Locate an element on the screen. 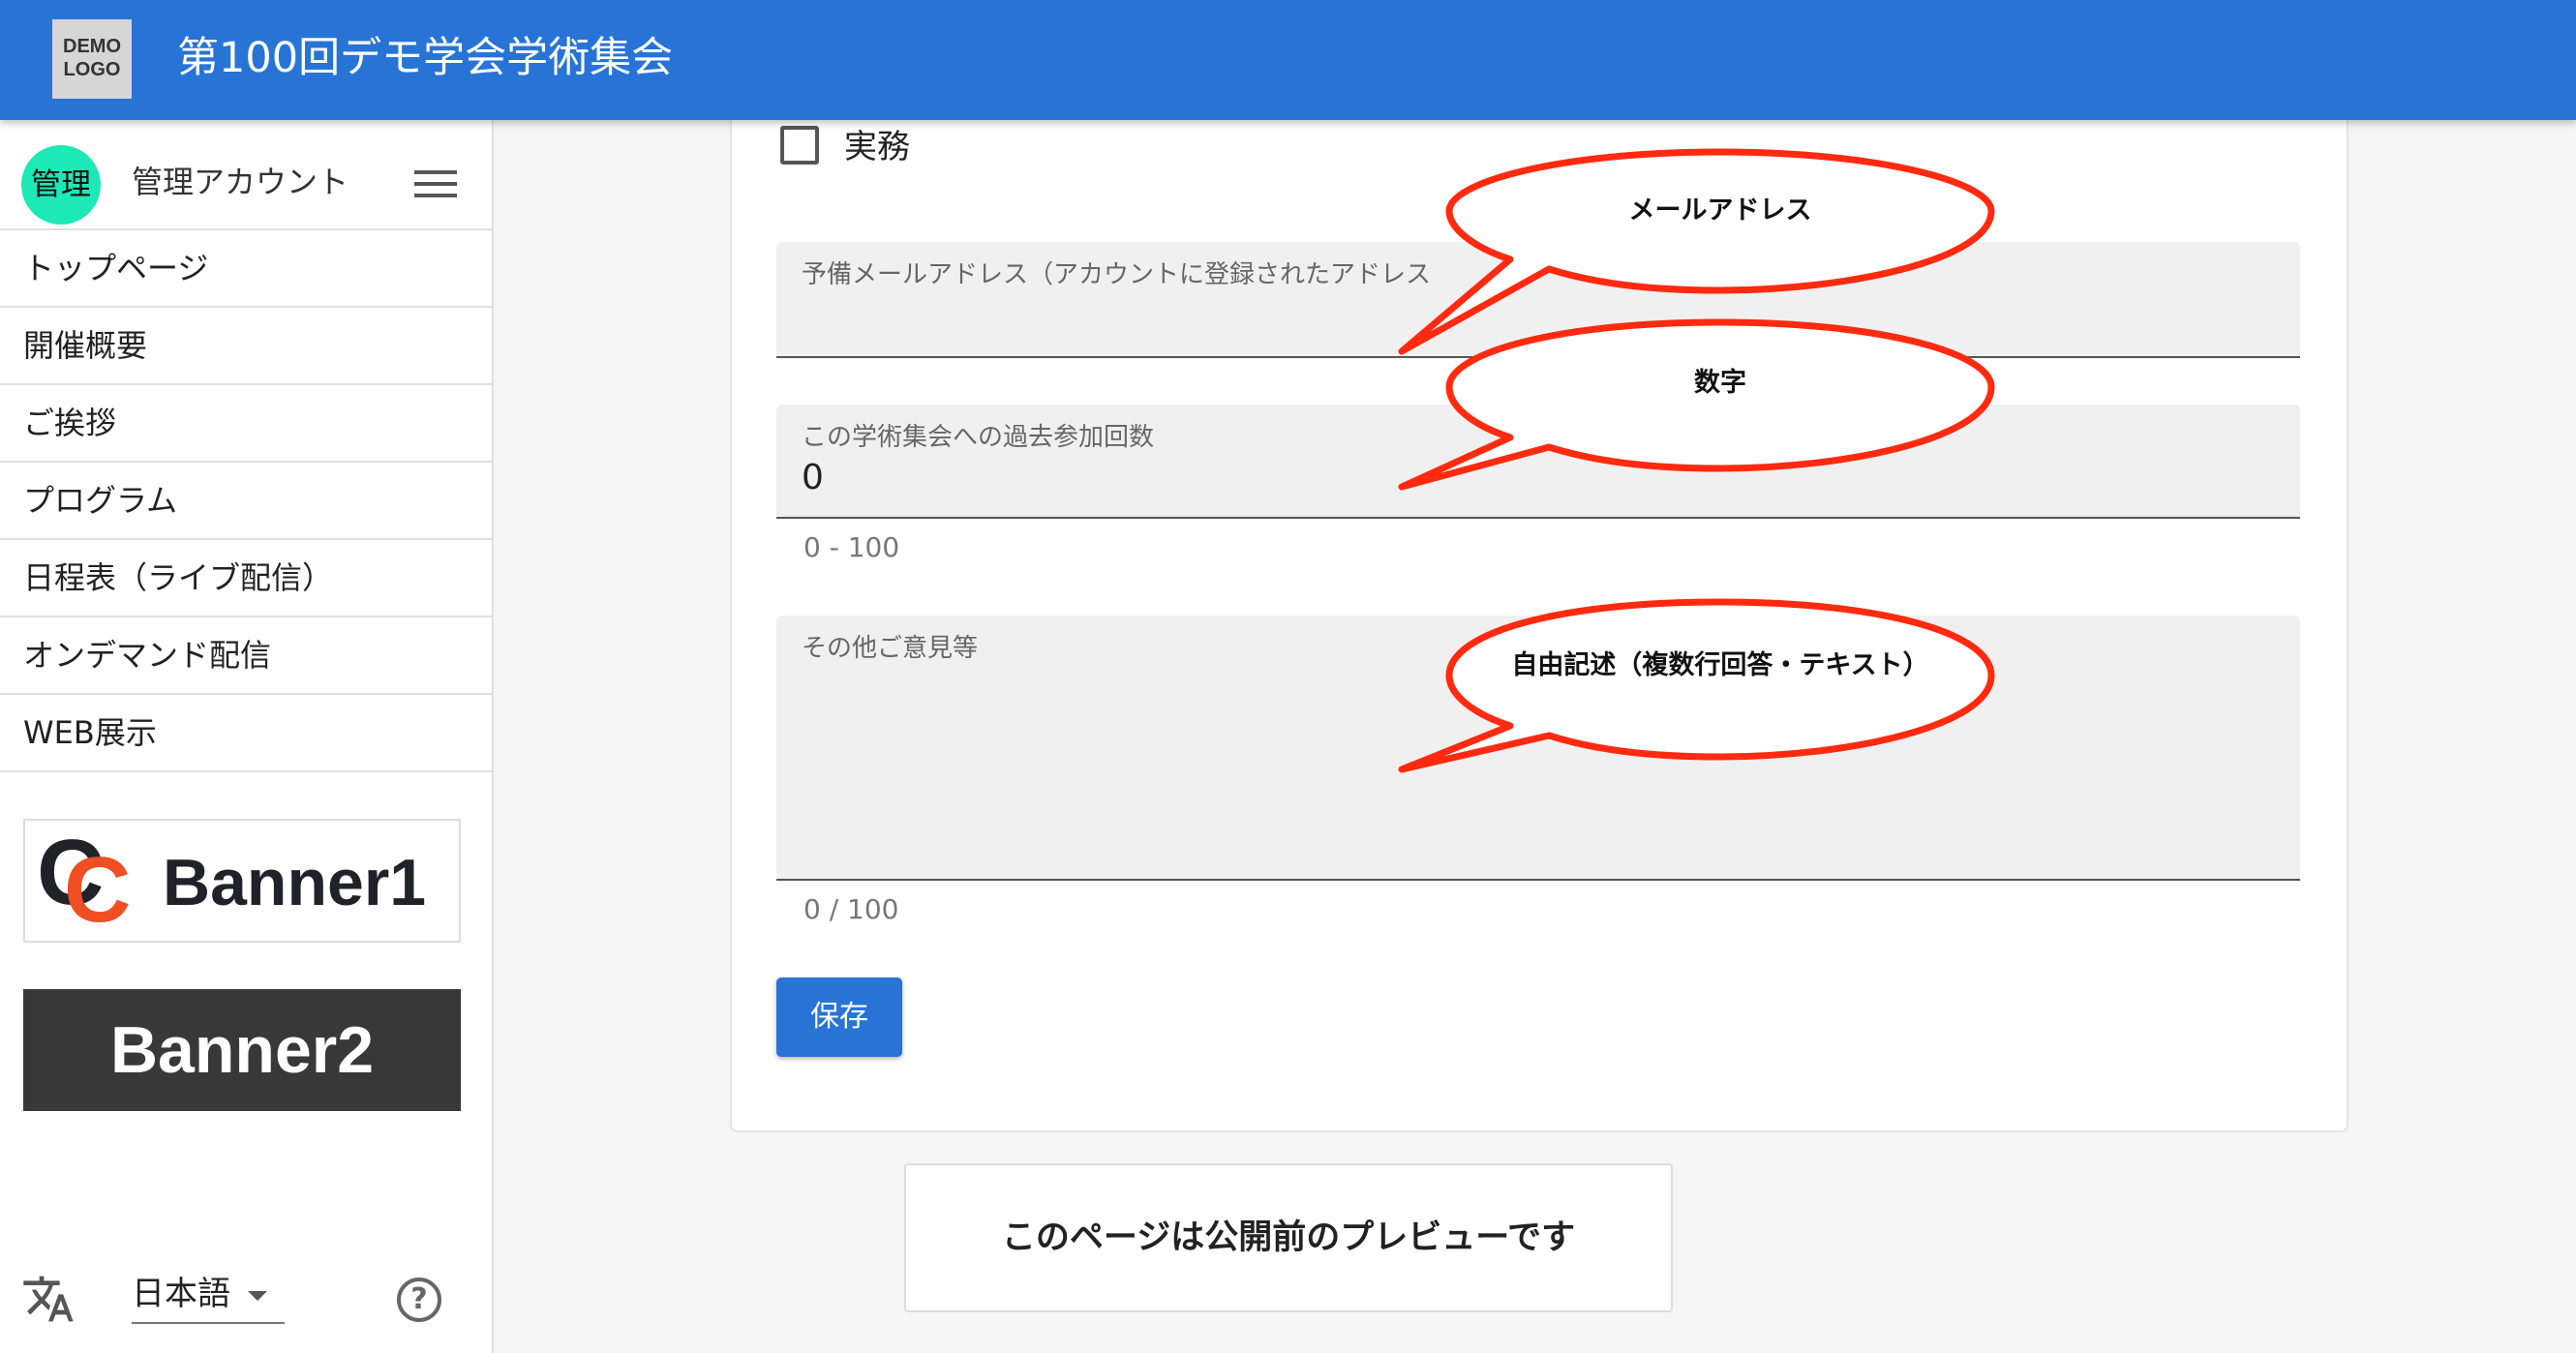 This screenshot has height=1353, width=2576. callout-email-text: メールアドレス is located at coordinates (1720, 210).